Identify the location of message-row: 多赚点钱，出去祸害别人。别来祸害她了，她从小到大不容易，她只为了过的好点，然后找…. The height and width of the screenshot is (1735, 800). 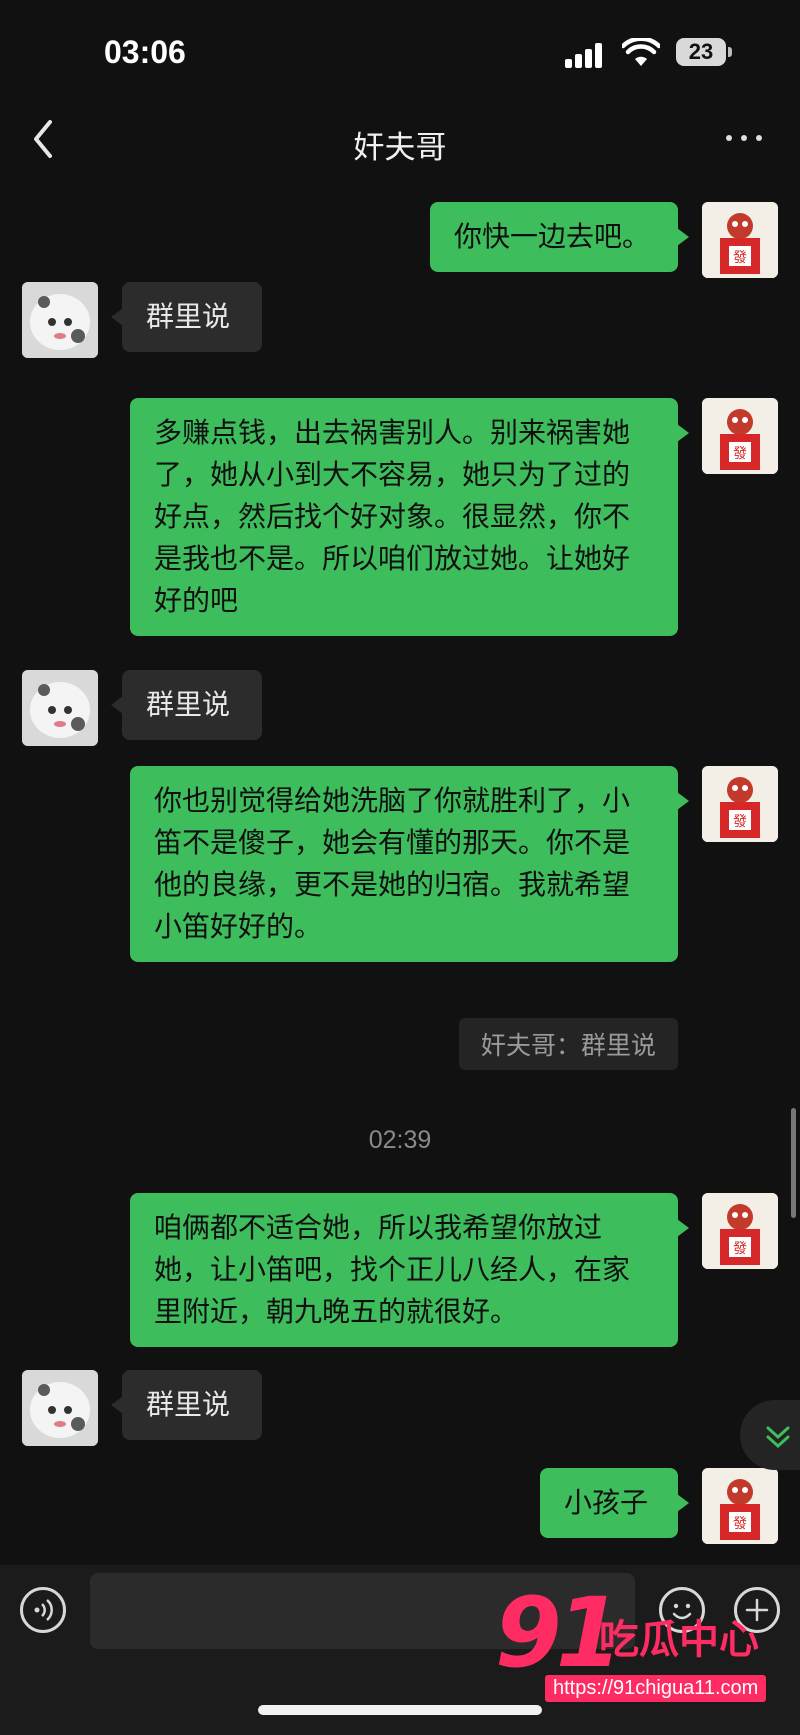
(400, 506).